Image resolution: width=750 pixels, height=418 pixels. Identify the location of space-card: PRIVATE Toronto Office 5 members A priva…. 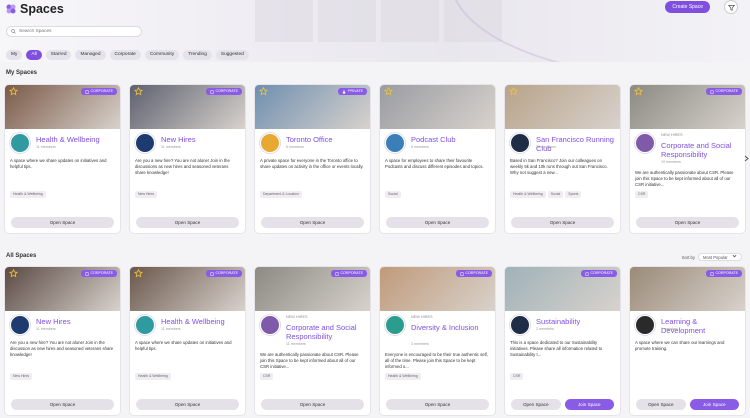
(312, 159).